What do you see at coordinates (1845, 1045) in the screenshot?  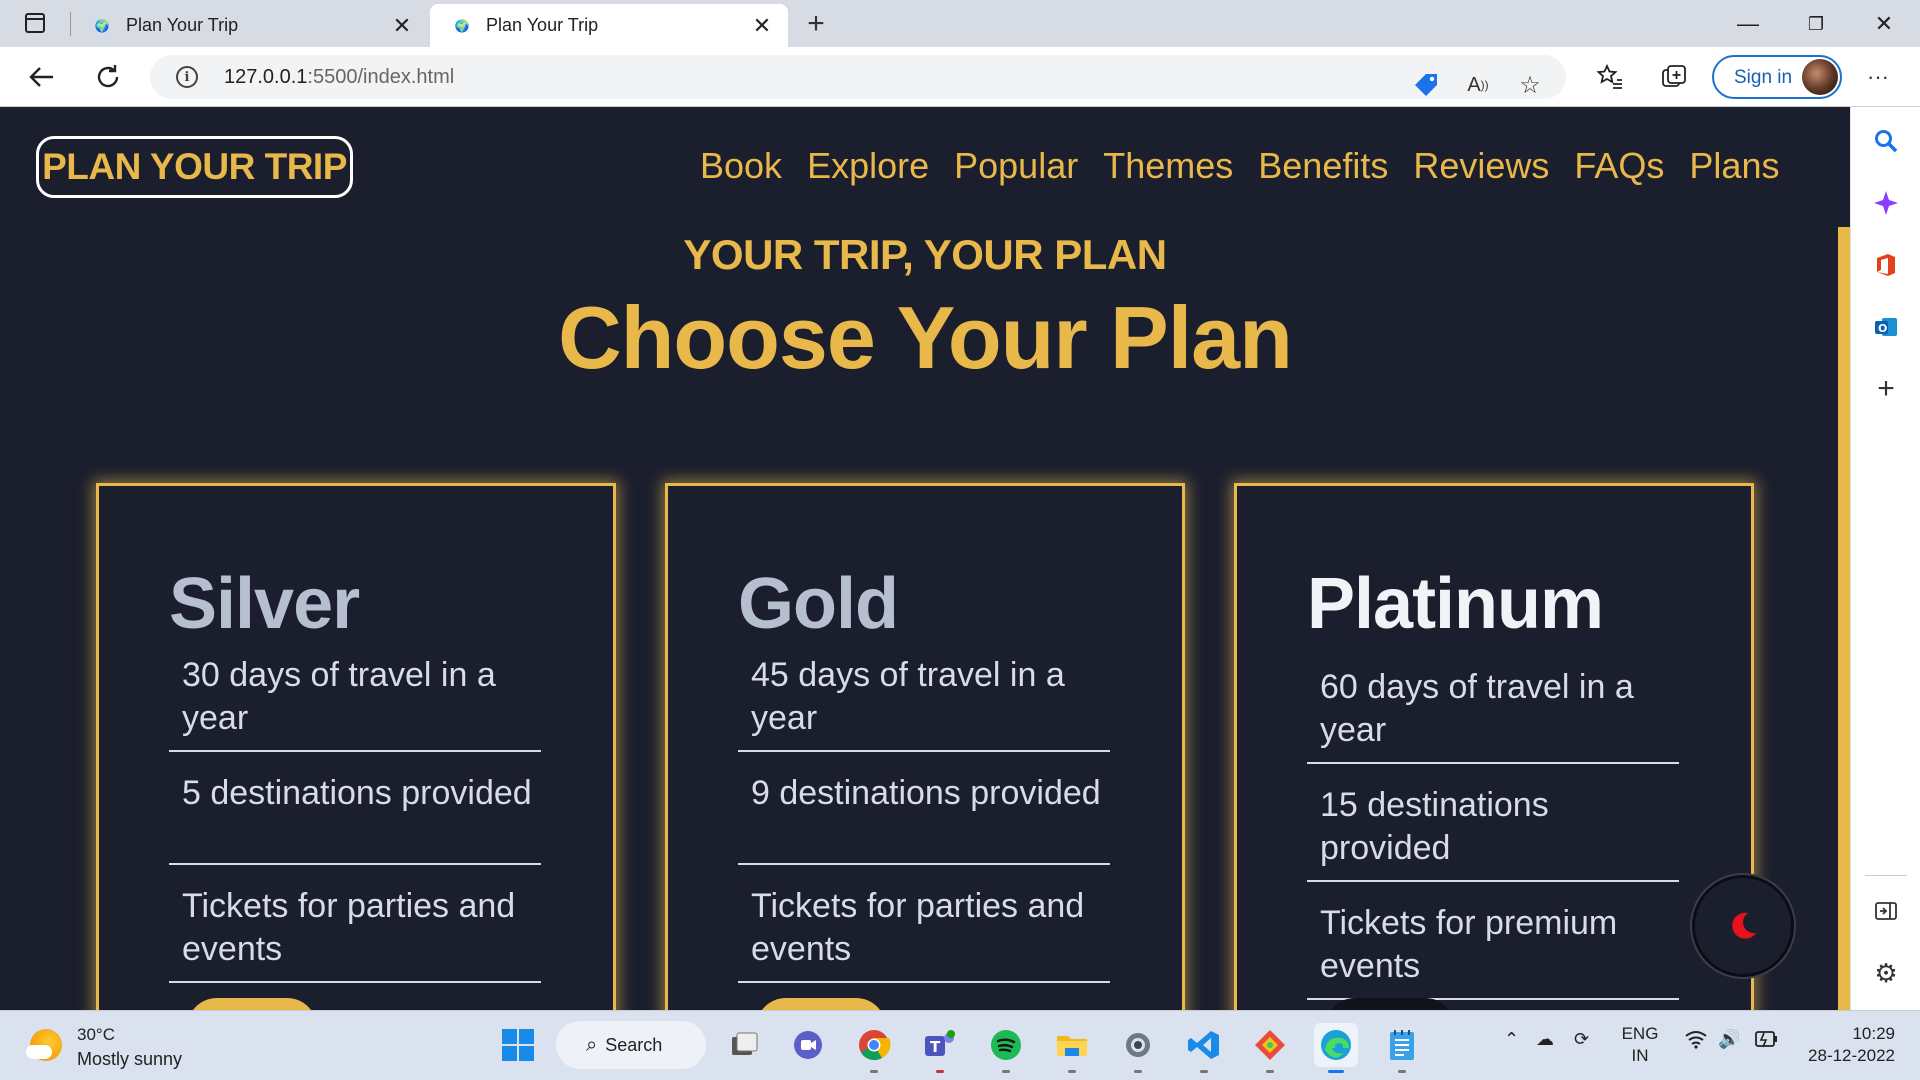 I see `system-clock: 10:29 28-12-2022` at bounding box center [1845, 1045].